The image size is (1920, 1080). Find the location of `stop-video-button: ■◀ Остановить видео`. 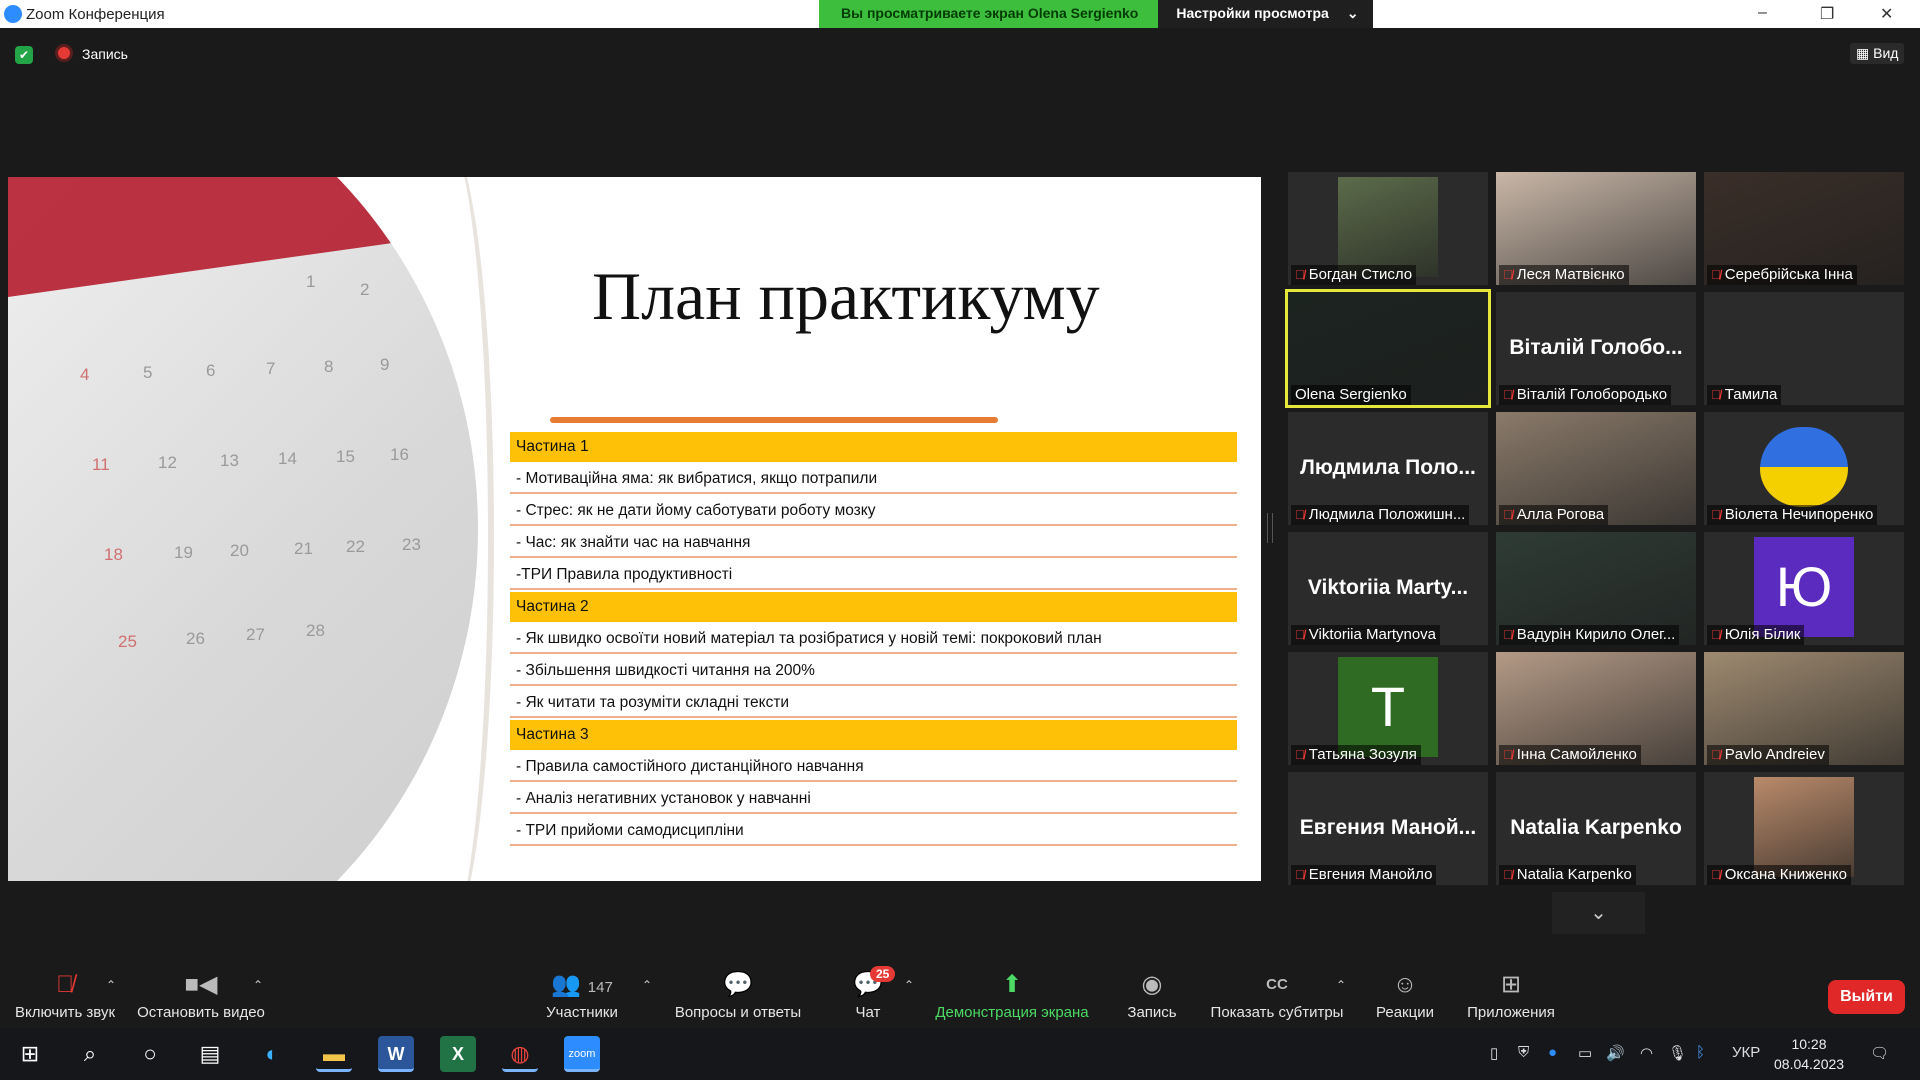

stop-video-button: ■◀ Остановить видео is located at coordinates (201, 995).